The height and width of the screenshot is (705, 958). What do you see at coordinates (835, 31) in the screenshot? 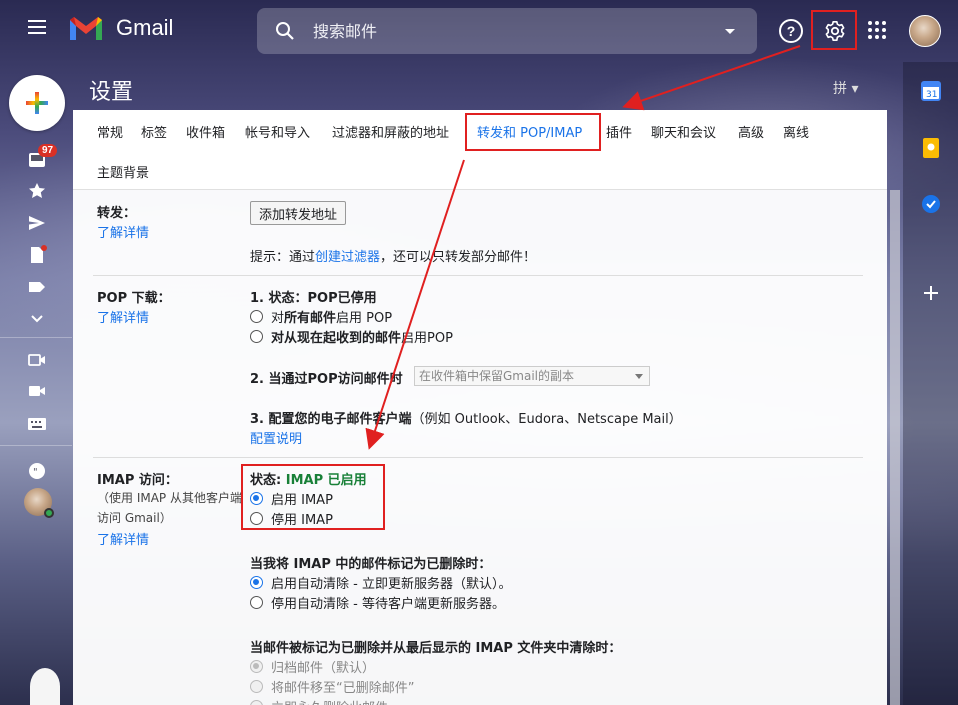
I see `gear-icon` at bounding box center [835, 31].